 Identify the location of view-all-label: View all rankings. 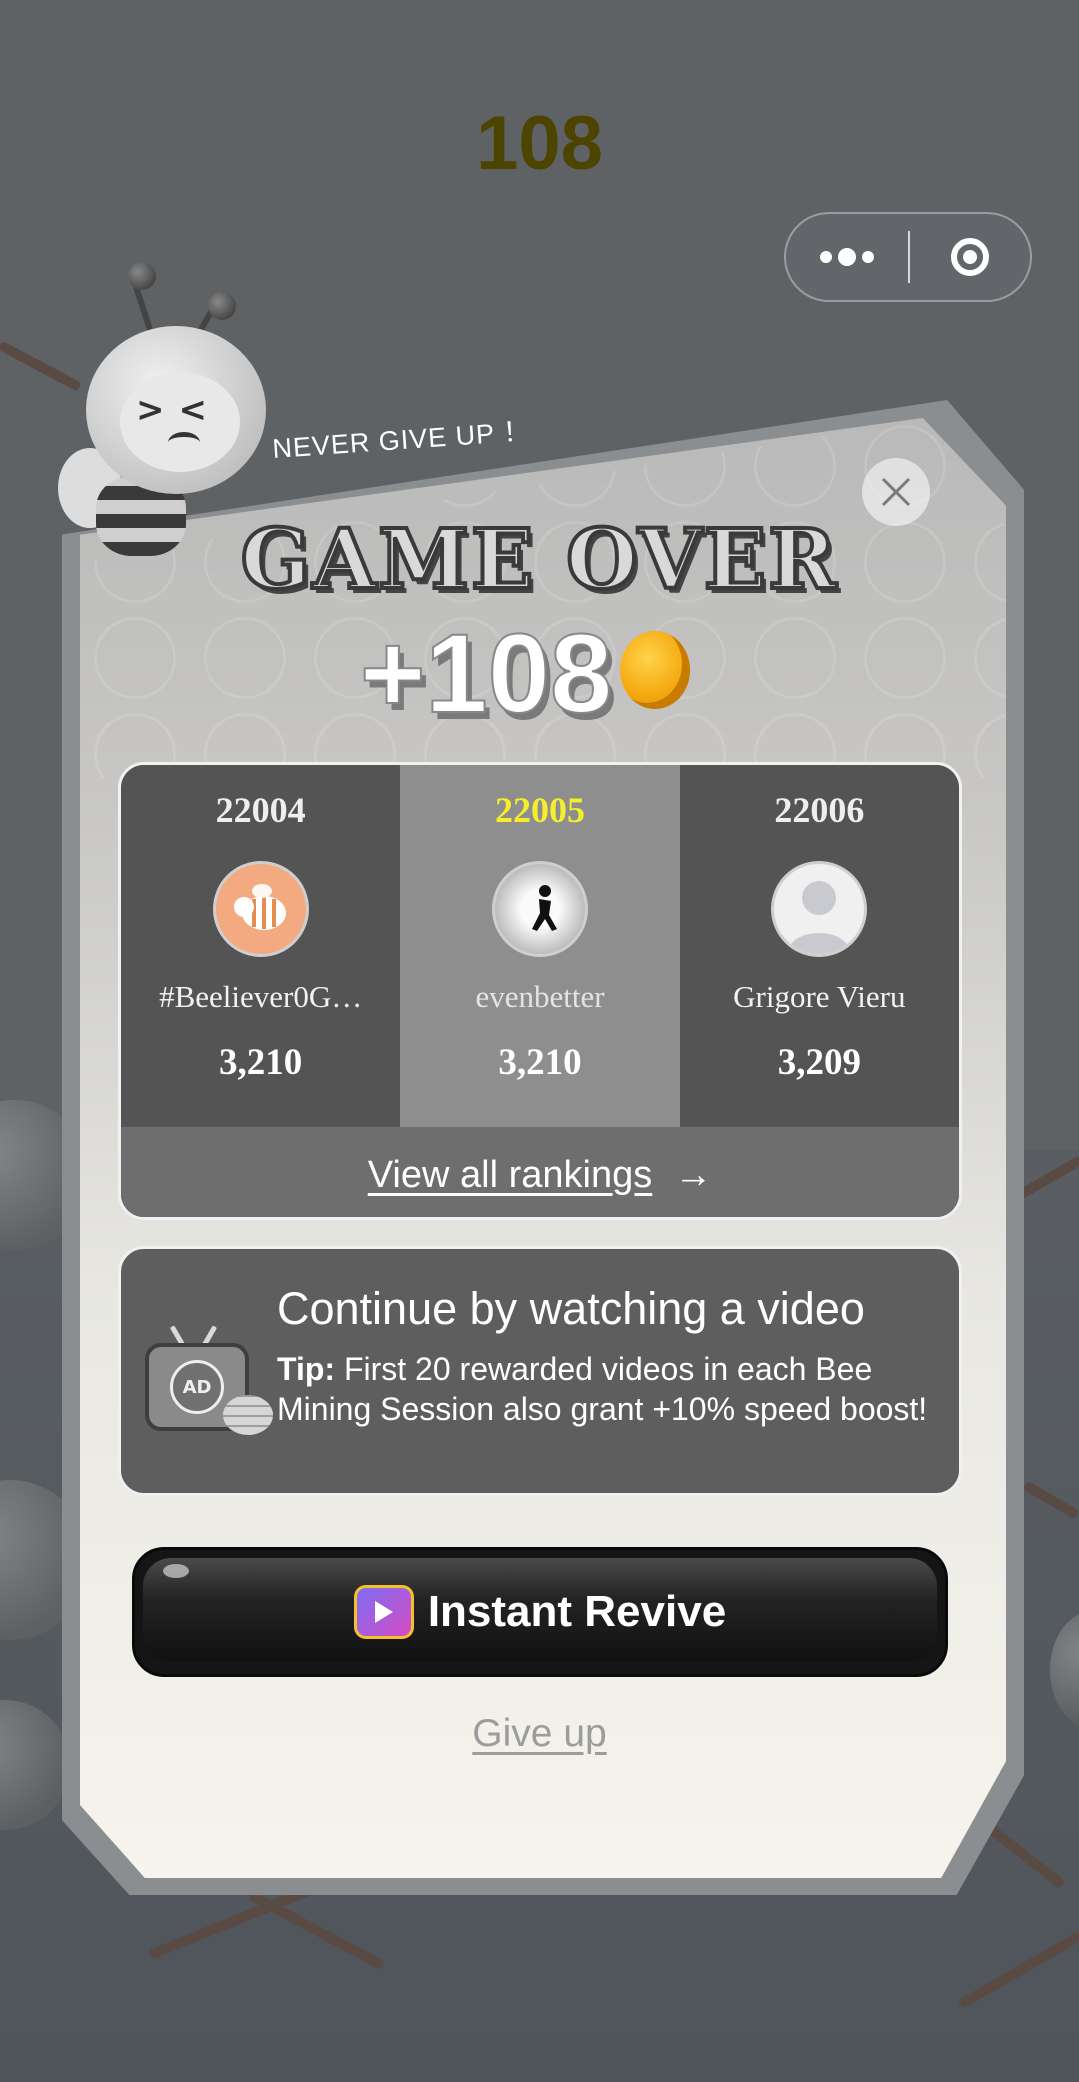
(510, 1174).